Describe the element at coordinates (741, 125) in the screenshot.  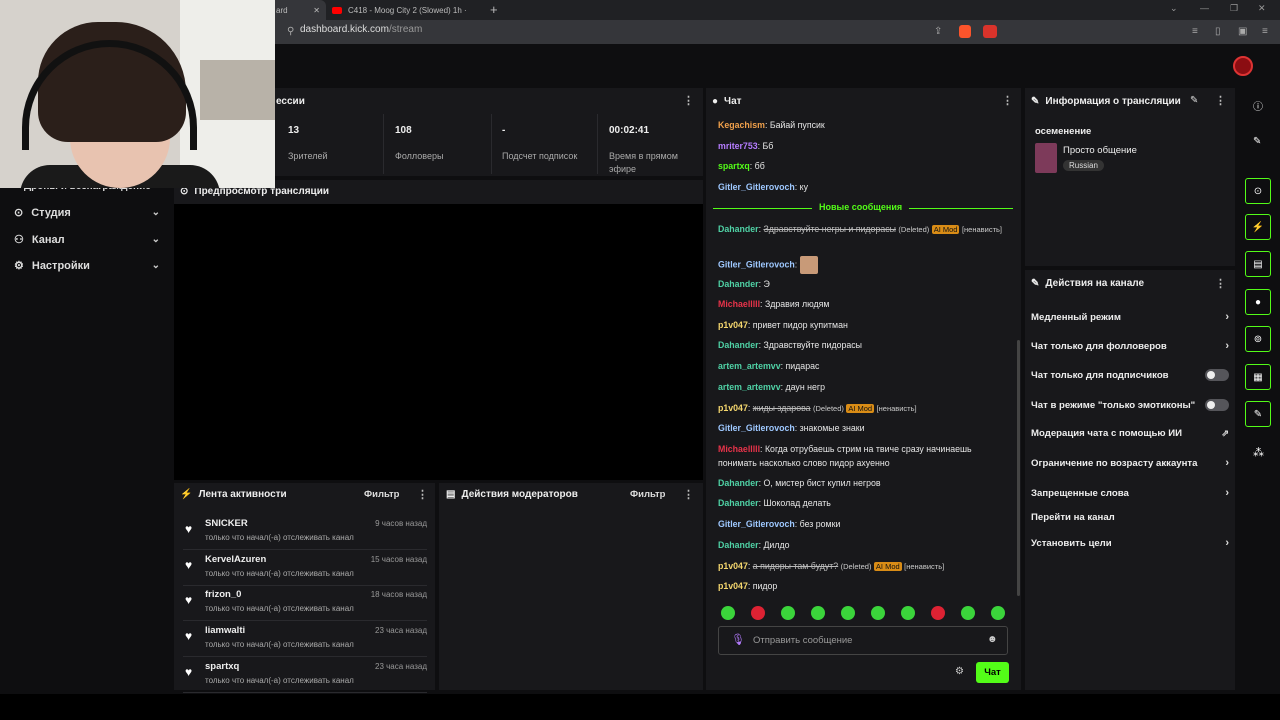
I see `chat-username: Kegachism` at that location.